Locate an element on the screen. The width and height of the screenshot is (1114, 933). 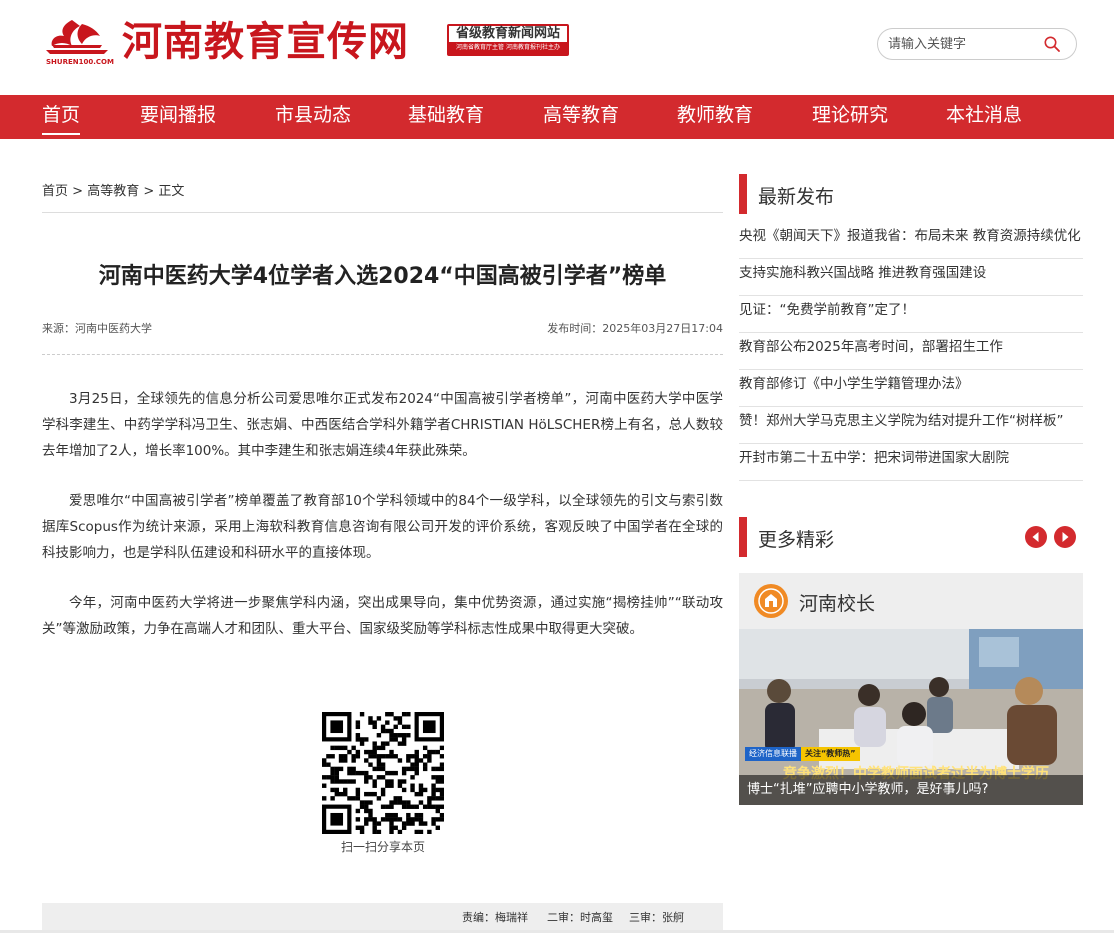
nav-item-basic-edu: 基础教育 is located at coordinates (446, 117).